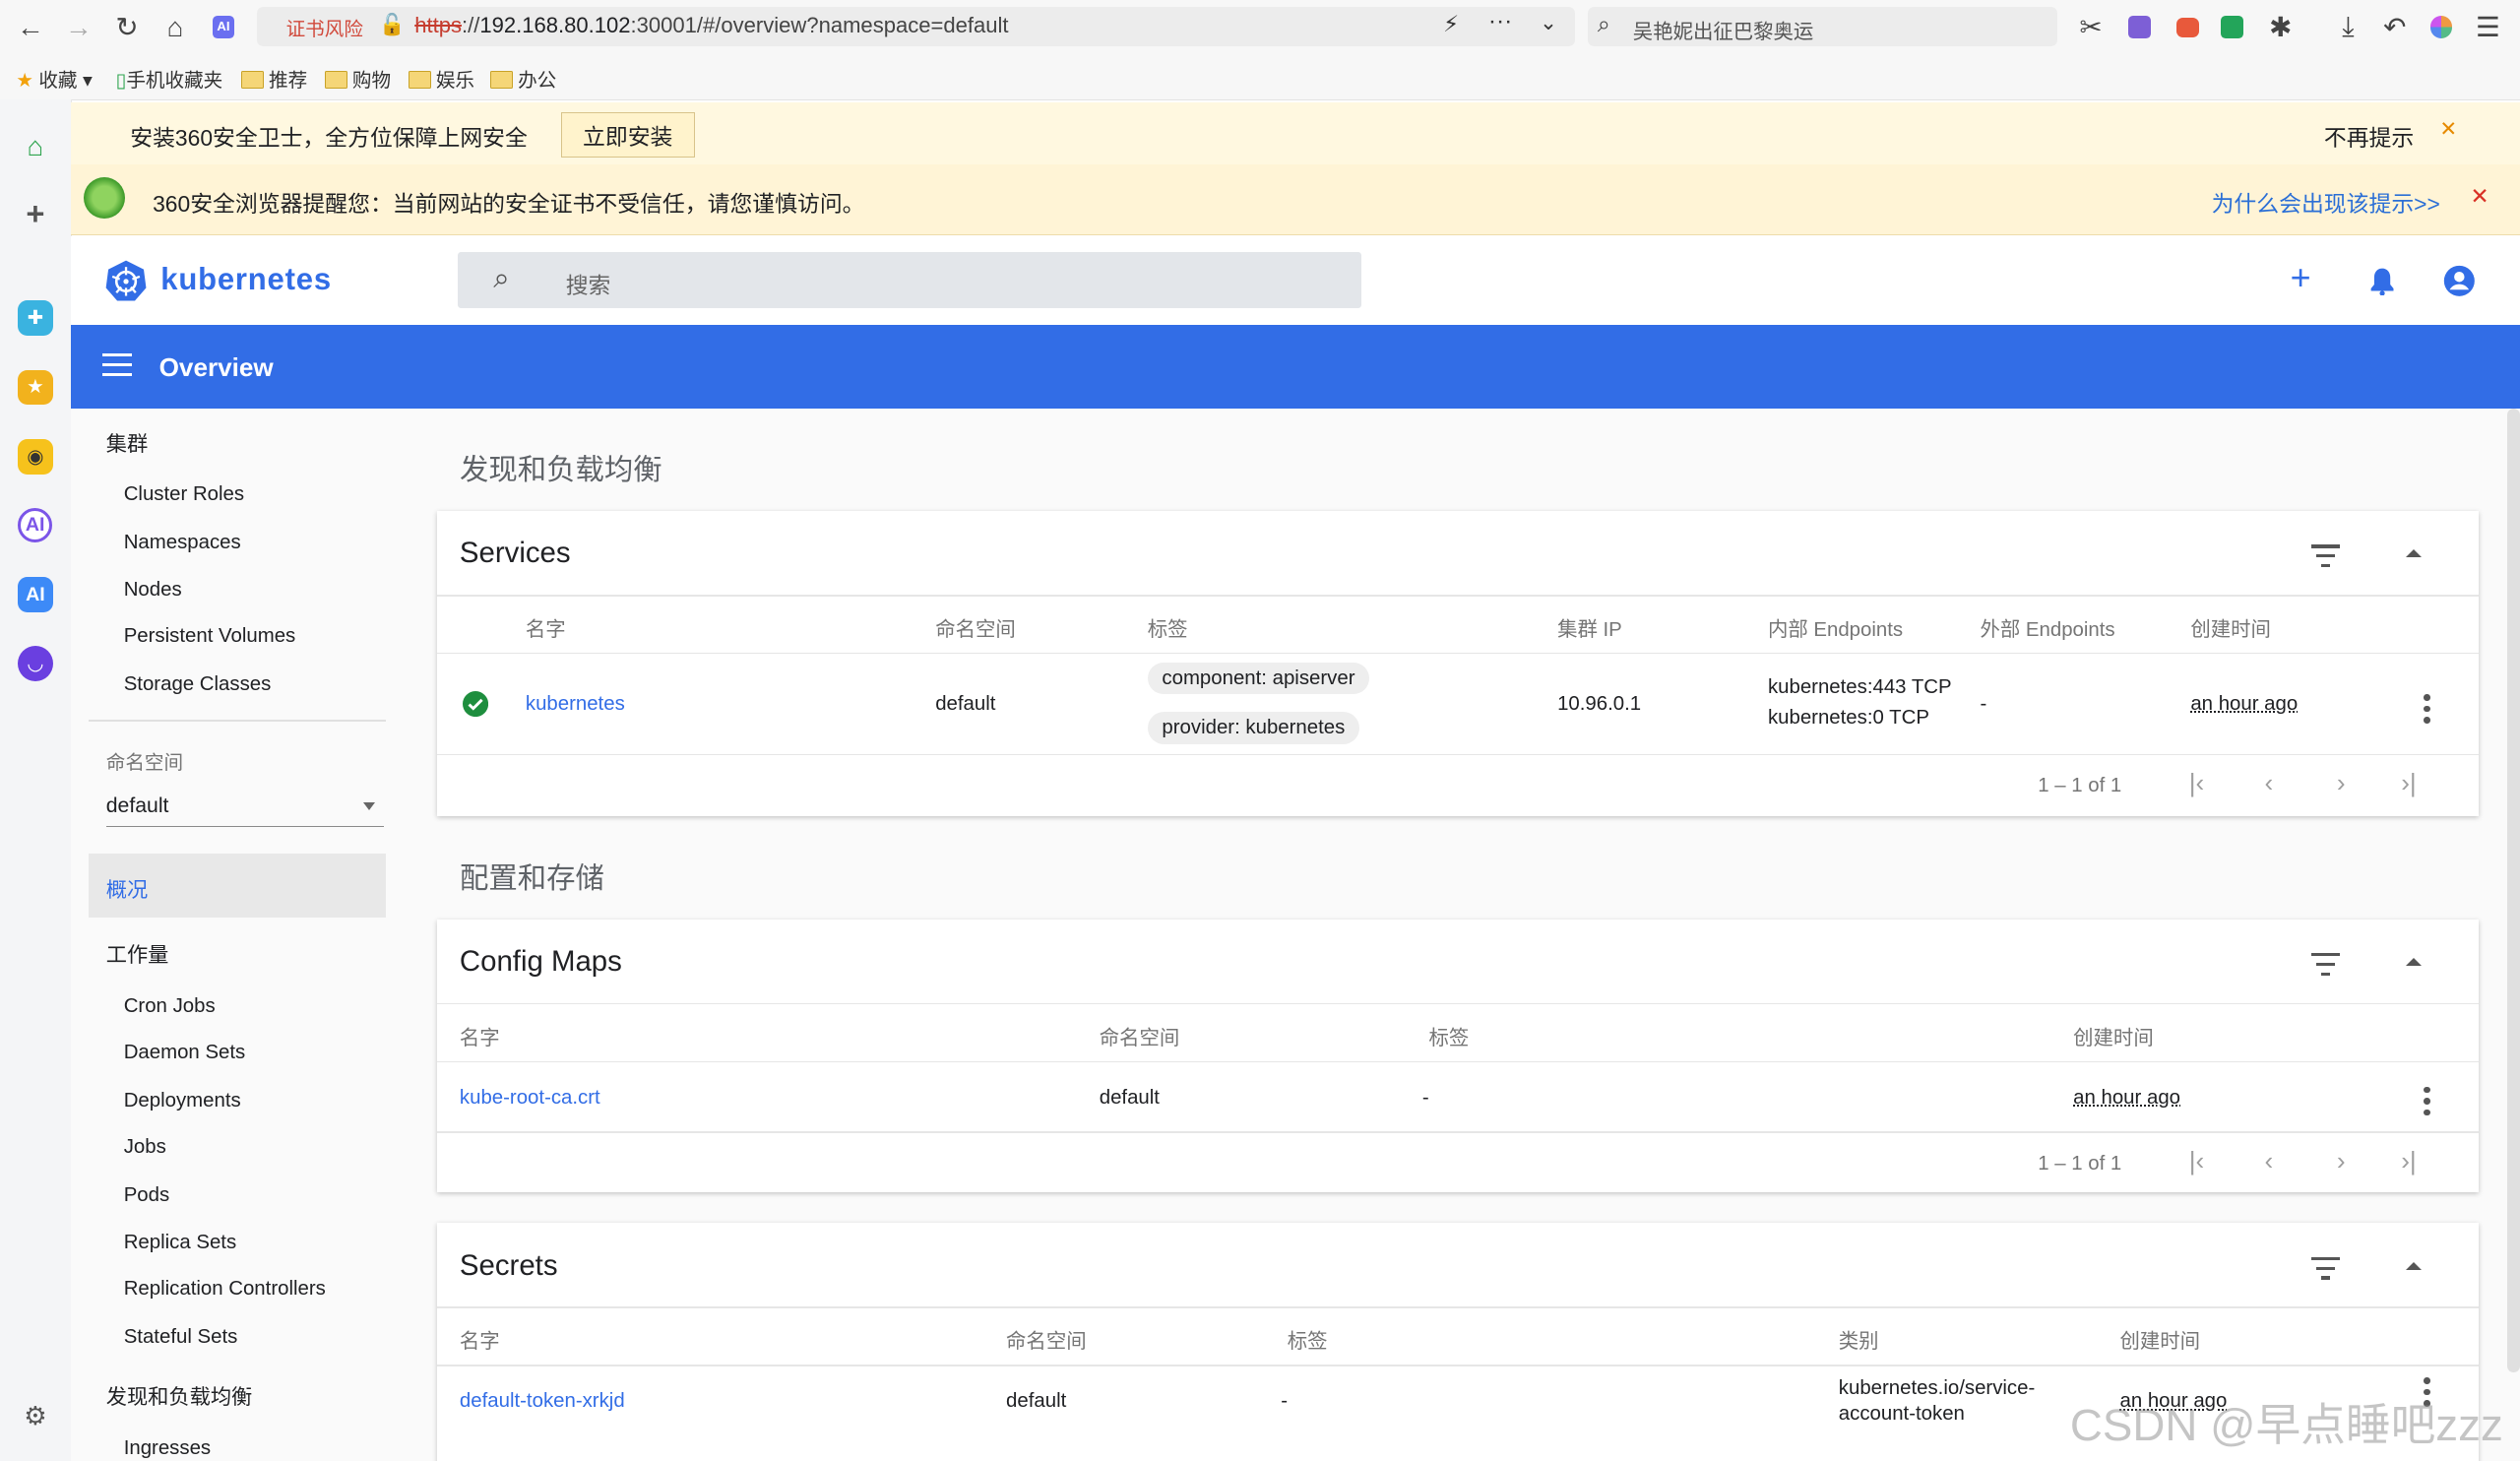 The height and width of the screenshot is (1461, 2520). I want to click on ai-assistant-icon: AI, so click(35, 525).